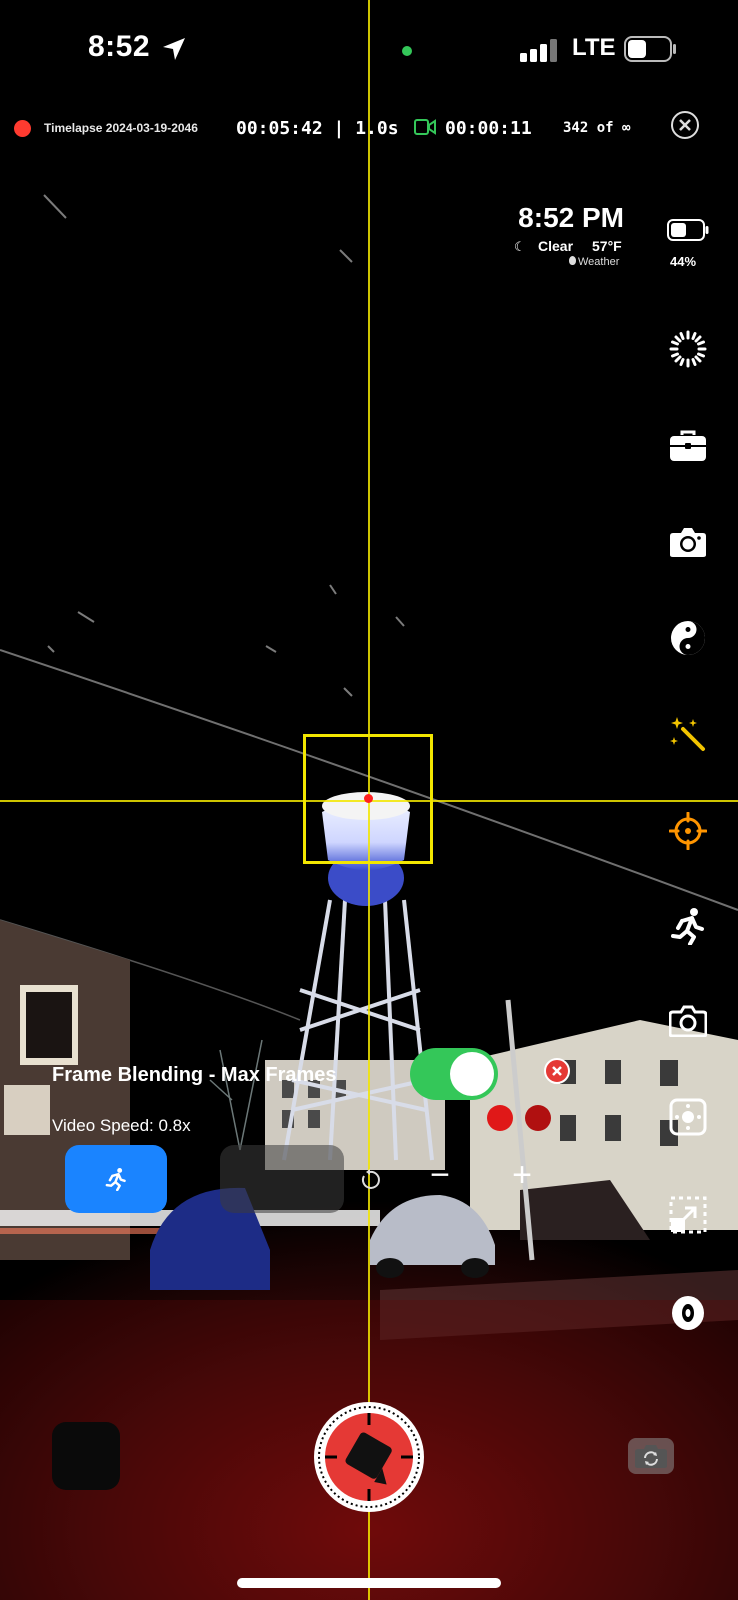  What do you see at coordinates (607, 246) in the screenshot?
I see `weather-temperature: 57°F` at bounding box center [607, 246].